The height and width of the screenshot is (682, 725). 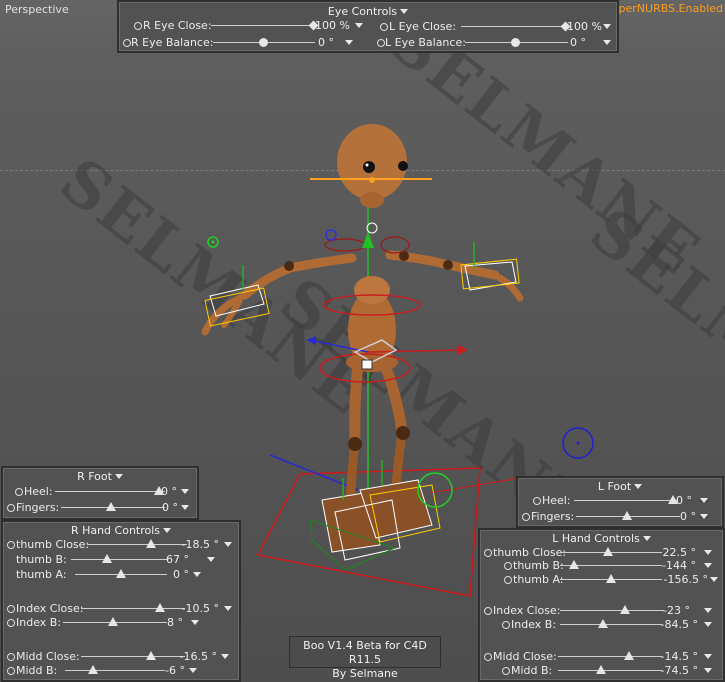 I want to click on l-heel-value: 0 °, so click(x=680, y=500).